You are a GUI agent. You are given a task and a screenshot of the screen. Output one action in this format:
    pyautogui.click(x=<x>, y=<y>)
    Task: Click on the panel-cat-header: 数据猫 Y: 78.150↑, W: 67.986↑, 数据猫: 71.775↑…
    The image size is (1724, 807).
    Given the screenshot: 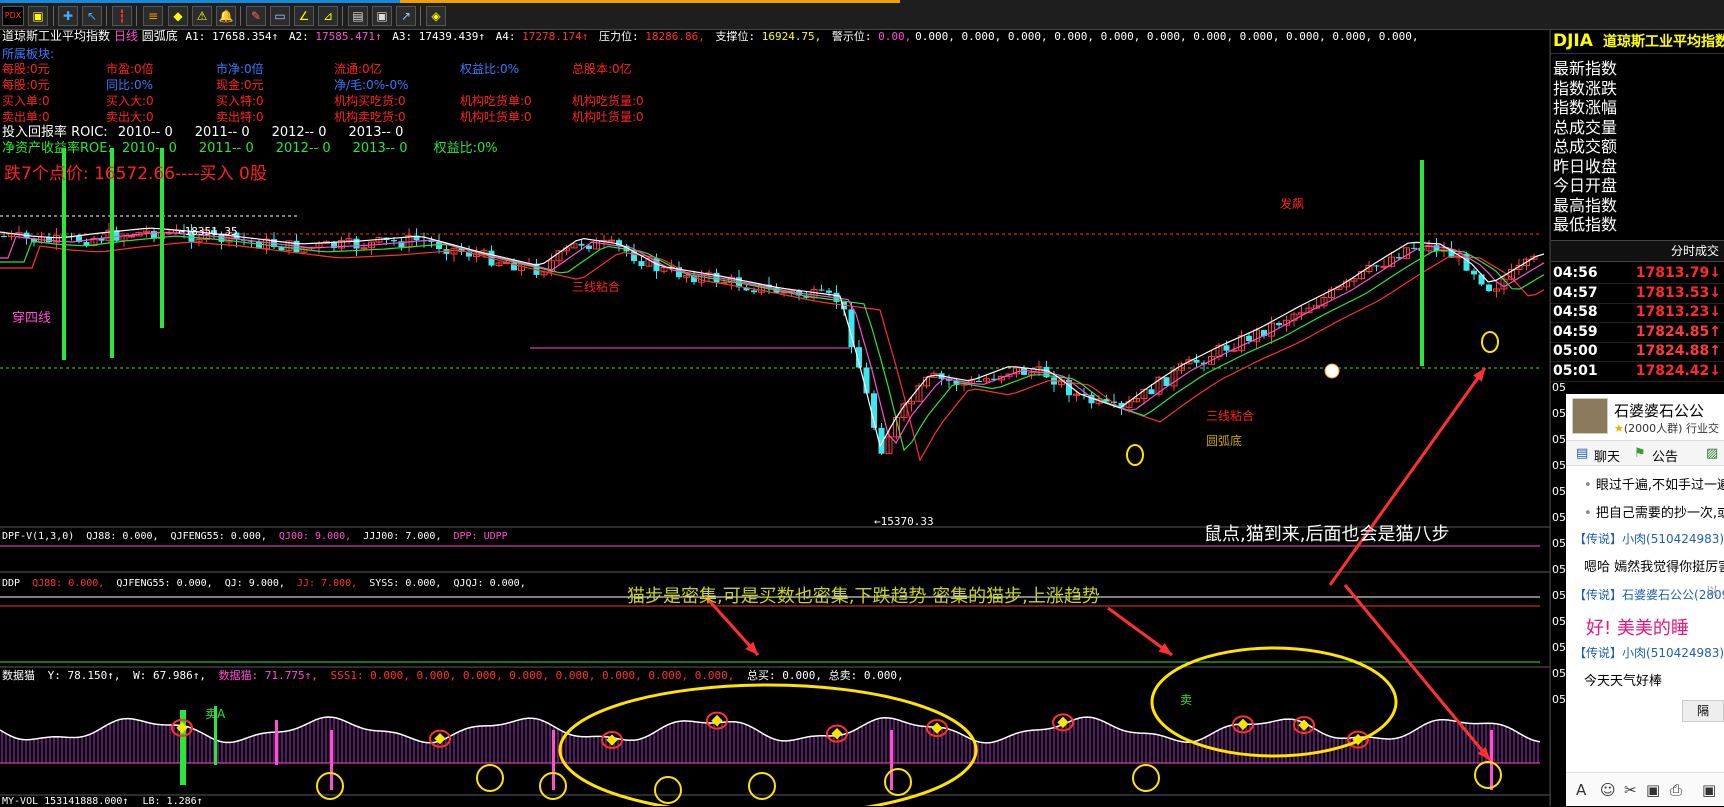 What is the action you would take?
    pyautogui.click(x=453, y=675)
    